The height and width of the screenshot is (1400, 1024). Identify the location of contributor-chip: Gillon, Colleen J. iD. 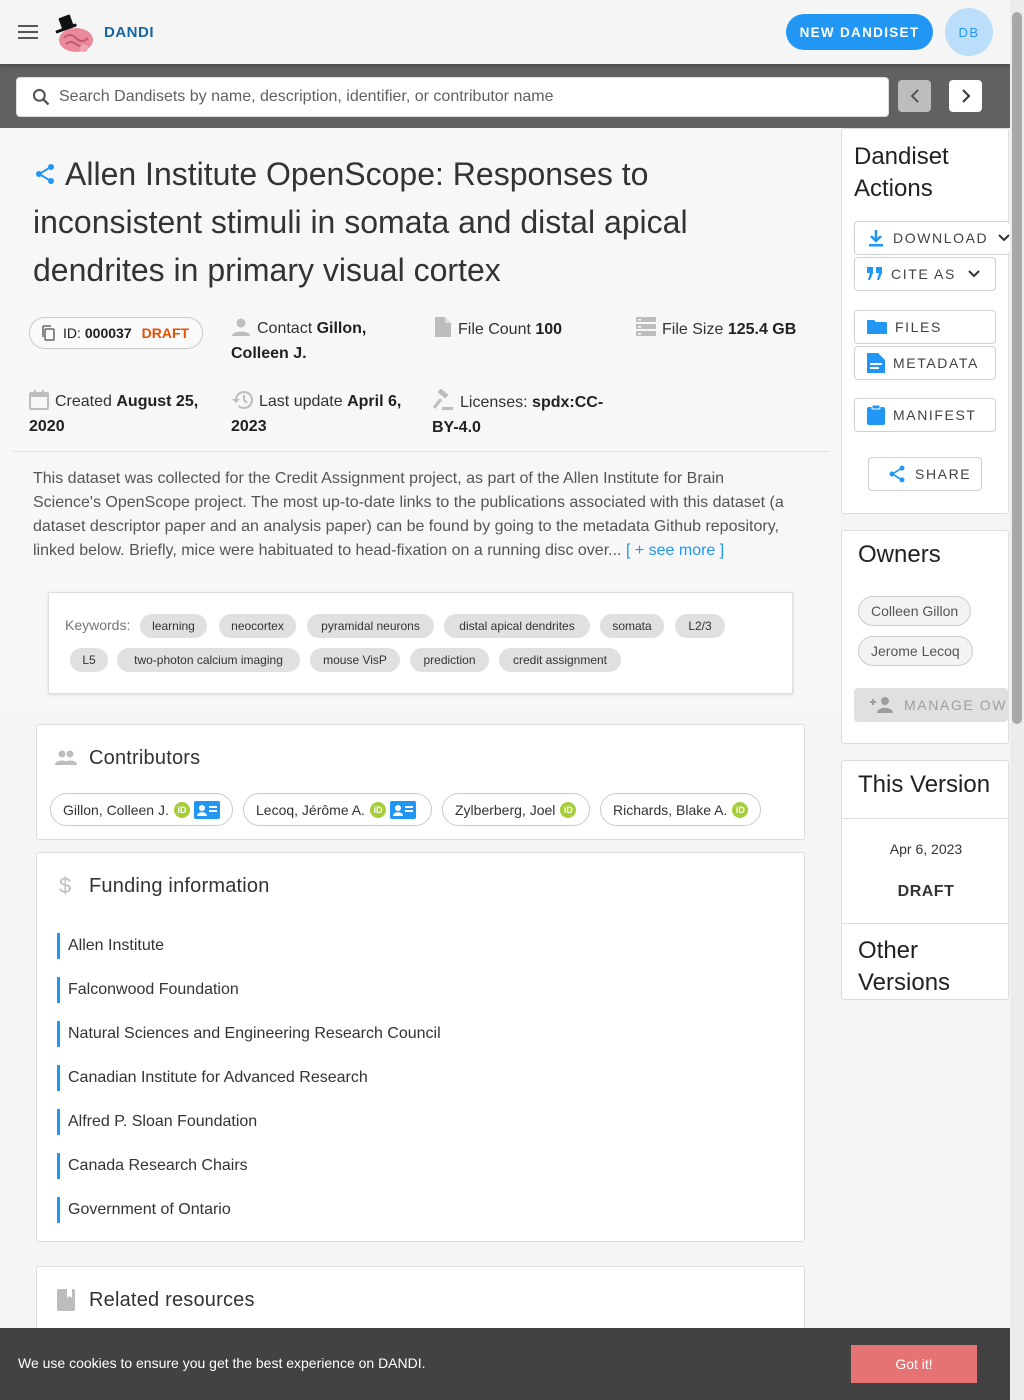
(141, 809).